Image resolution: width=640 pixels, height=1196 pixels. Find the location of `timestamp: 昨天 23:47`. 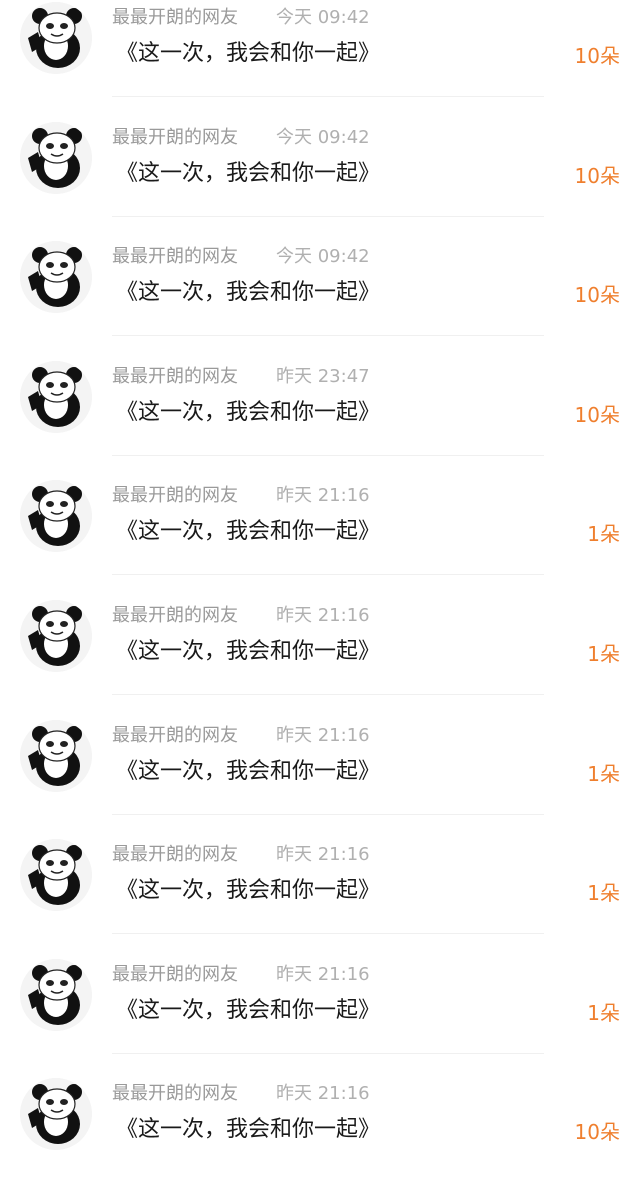

timestamp: 昨天 23:47 is located at coordinates (323, 376).